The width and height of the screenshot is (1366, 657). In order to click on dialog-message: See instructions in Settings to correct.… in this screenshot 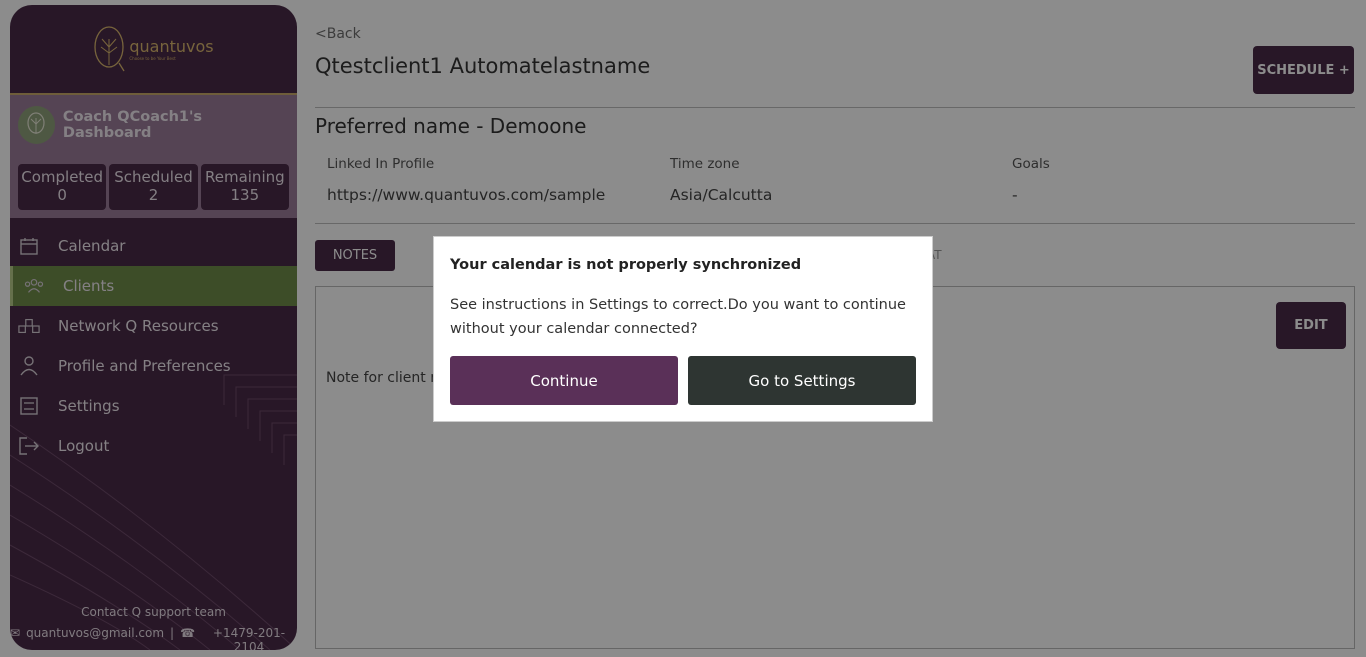, I will do `click(678, 317)`.